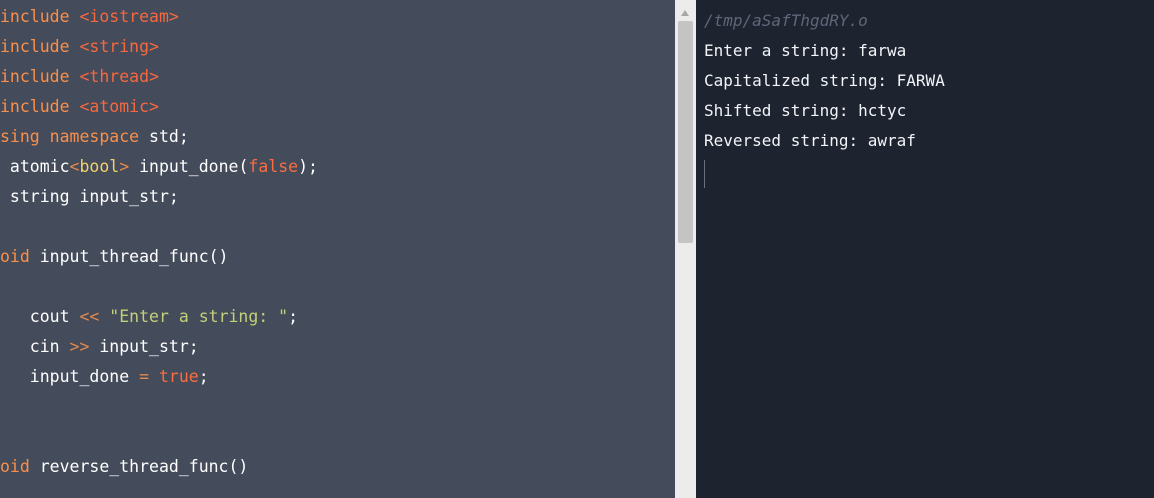 The height and width of the screenshot is (498, 1154). I want to click on editor-scrollbar, so click(685, 249).